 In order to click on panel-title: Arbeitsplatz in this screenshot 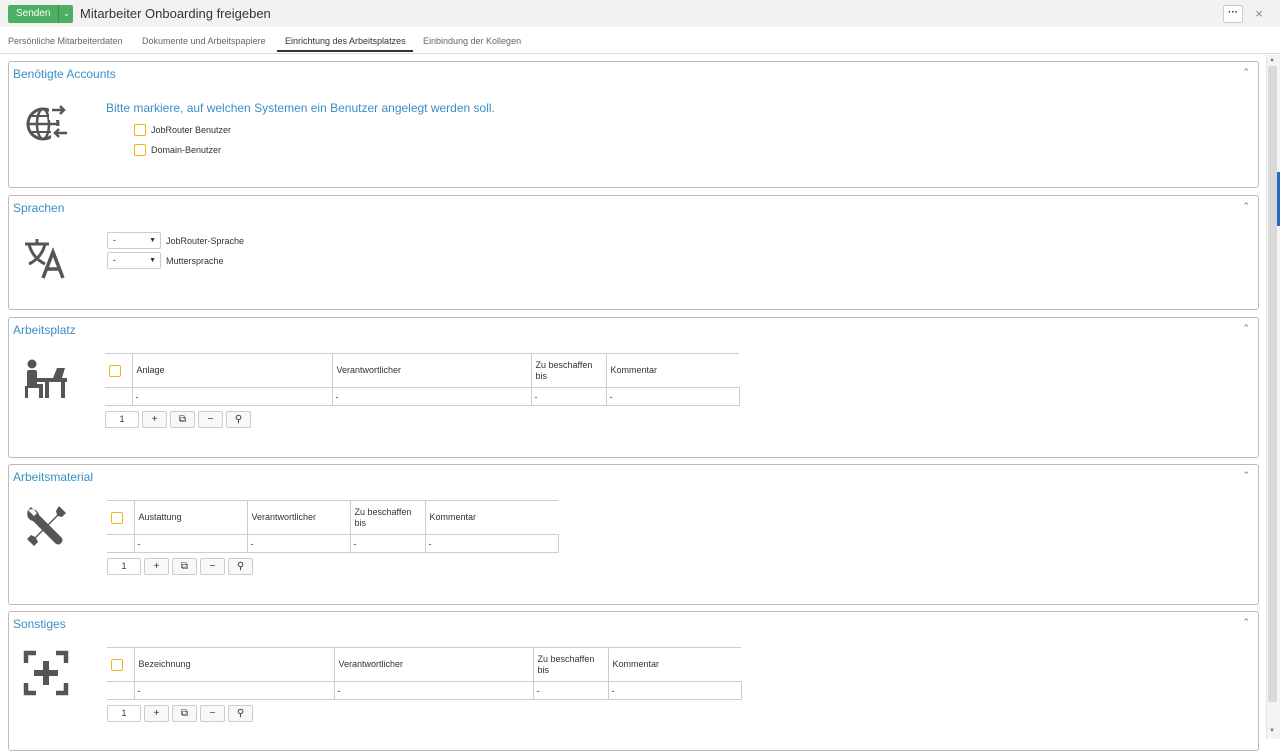, I will do `click(44, 330)`.